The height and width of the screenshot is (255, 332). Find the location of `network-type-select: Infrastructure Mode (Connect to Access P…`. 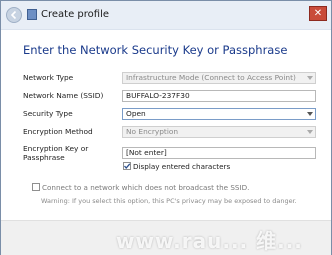

network-type-select: Infrastructure Mode (Connect to Access P… is located at coordinates (219, 78).